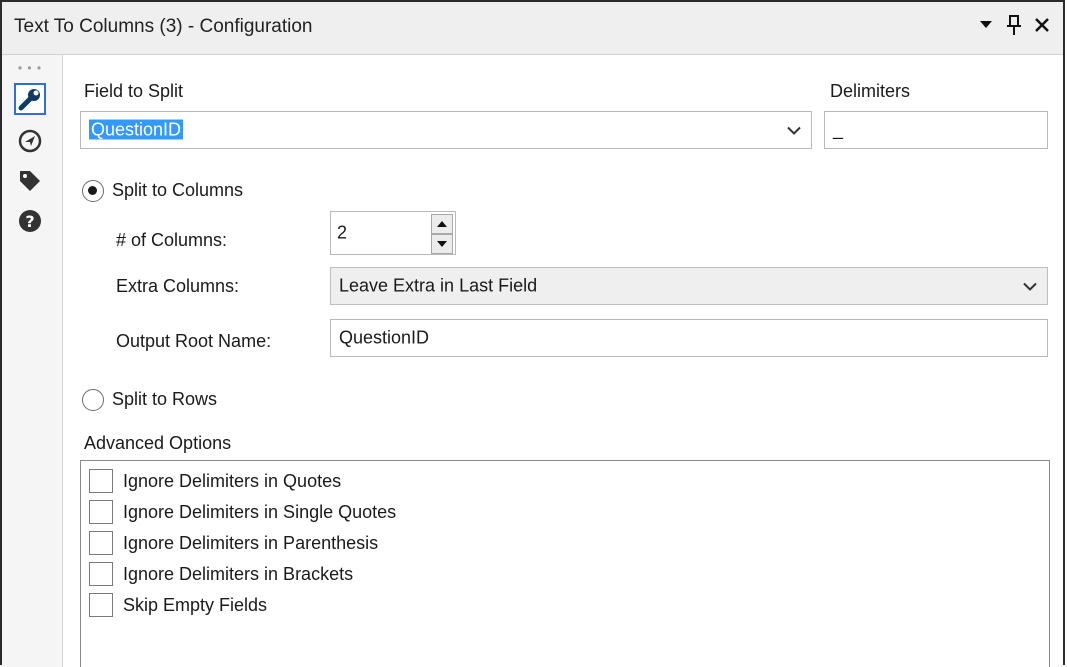 Image resolution: width=1067 pixels, height=667 pixels. Describe the element at coordinates (986, 25) in the screenshot. I see `dropdown-arrow-icon` at that location.